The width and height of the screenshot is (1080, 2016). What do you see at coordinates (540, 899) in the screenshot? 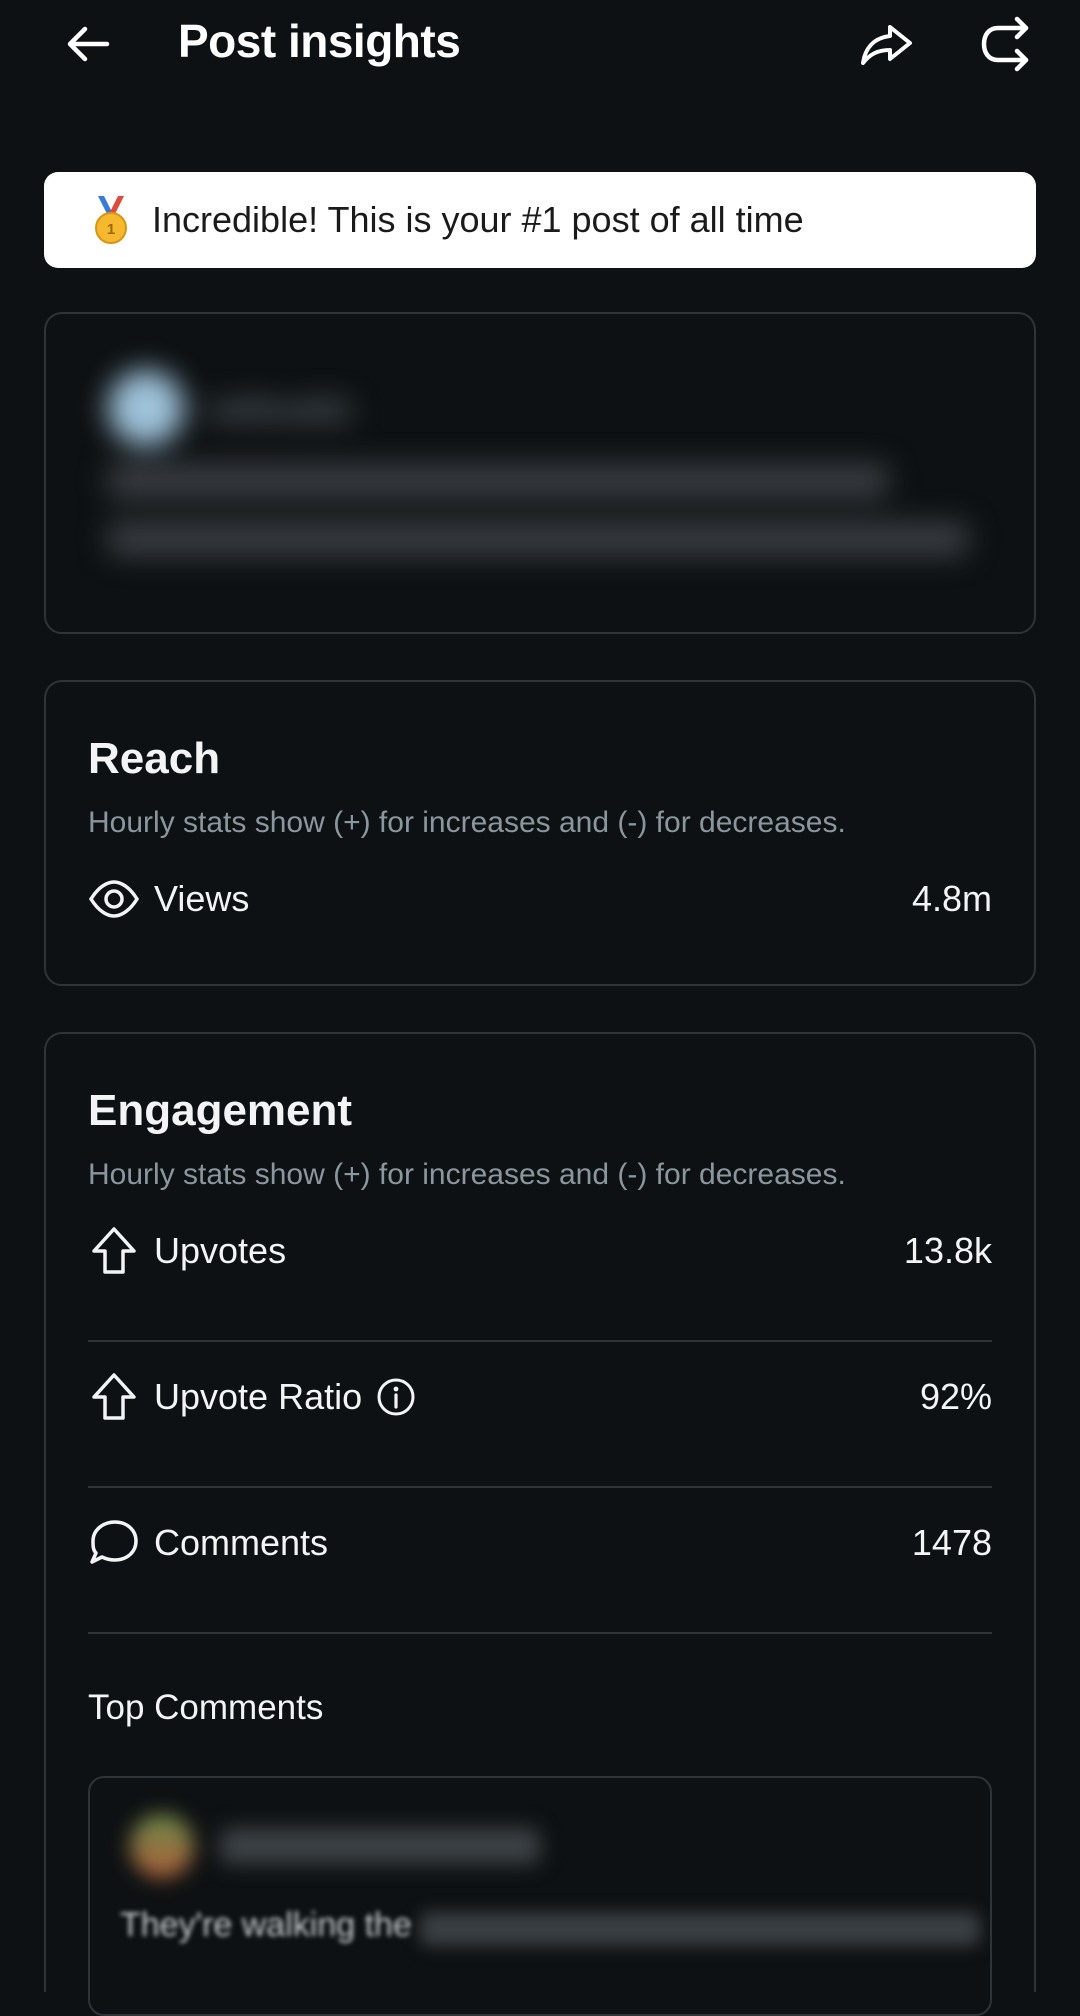
I see `views-row: Views 4.8m` at bounding box center [540, 899].